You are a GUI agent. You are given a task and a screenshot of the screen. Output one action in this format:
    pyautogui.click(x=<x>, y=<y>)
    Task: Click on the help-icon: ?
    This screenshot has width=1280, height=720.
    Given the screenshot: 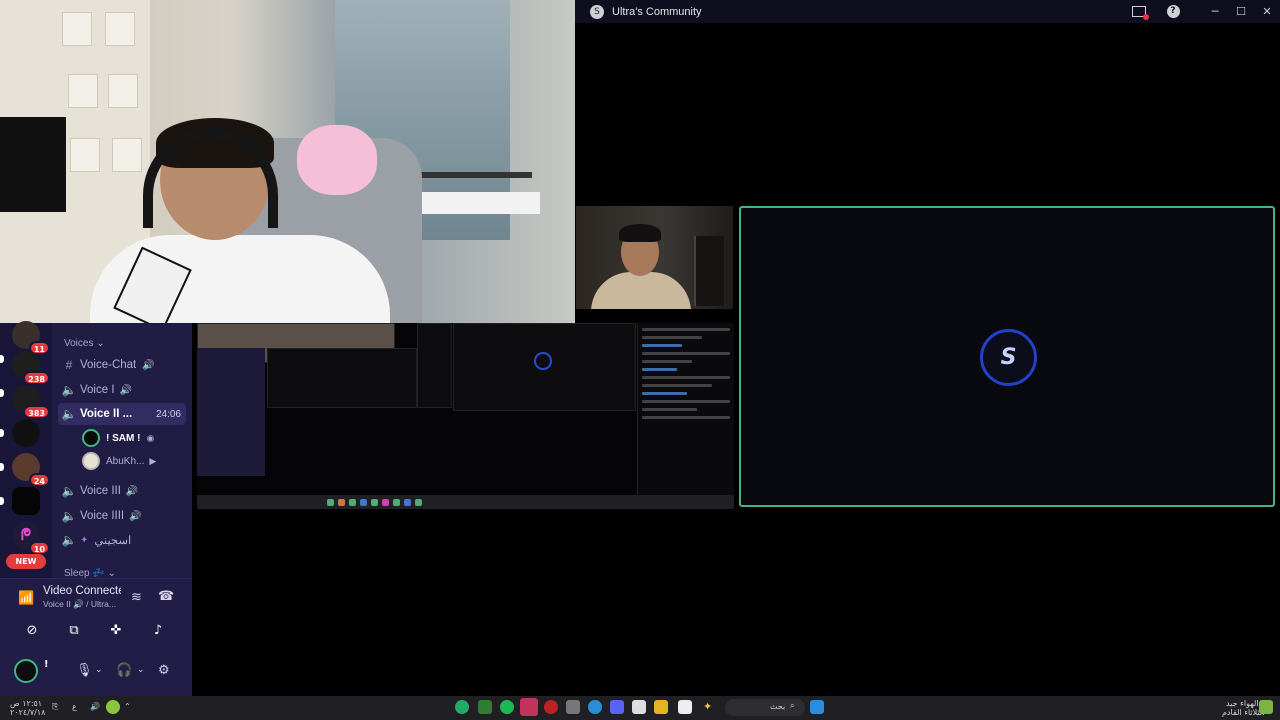 What is the action you would take?
    pyautogui.click(x=1173, y=11)
    